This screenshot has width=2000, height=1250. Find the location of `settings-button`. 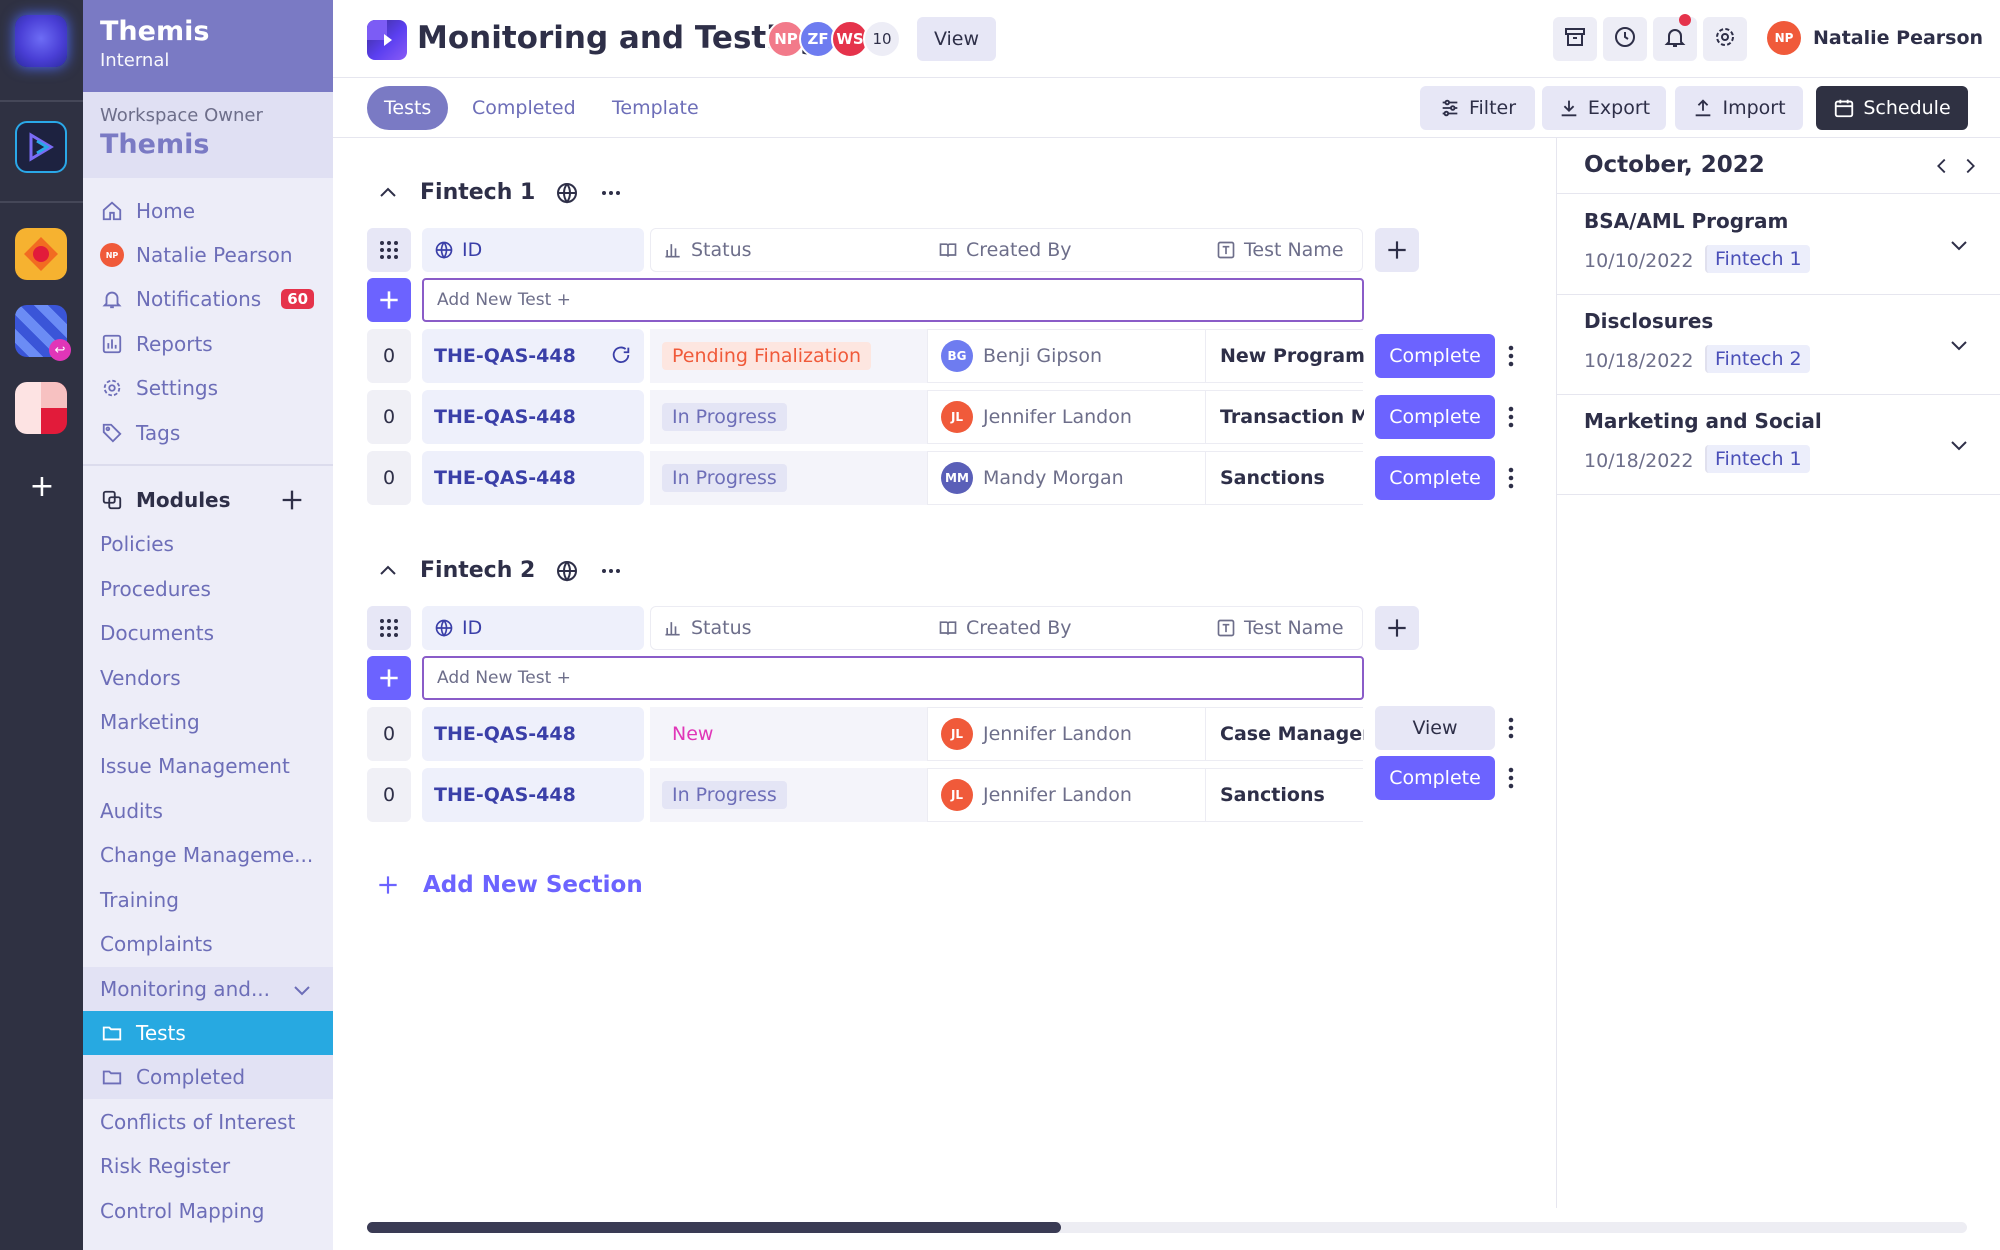

settings-button is located at coordinates (1725, 39).